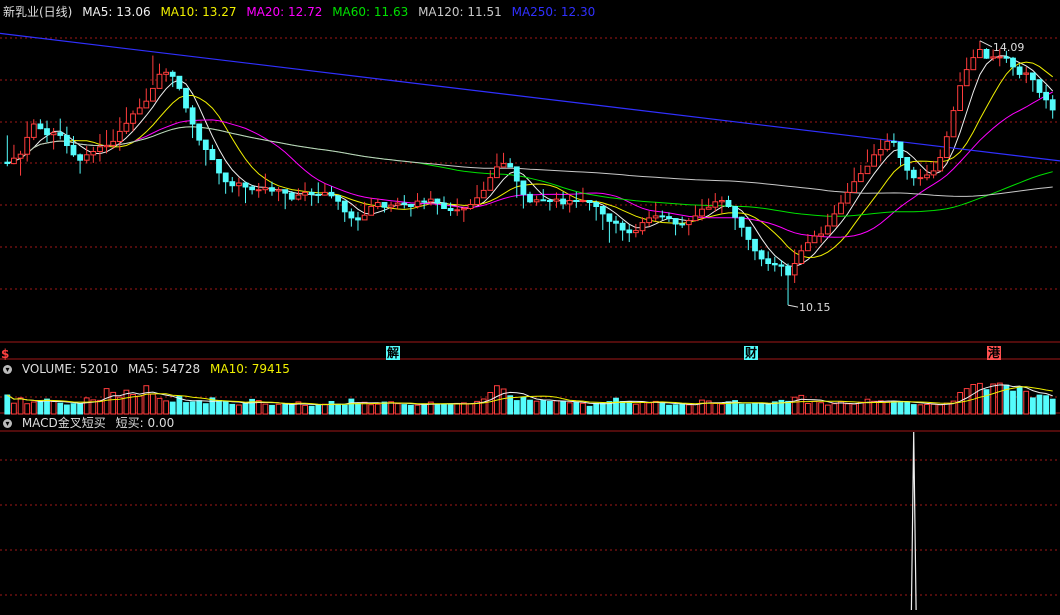  I want to click on event-marker-dollar: $, so click(5, 354).